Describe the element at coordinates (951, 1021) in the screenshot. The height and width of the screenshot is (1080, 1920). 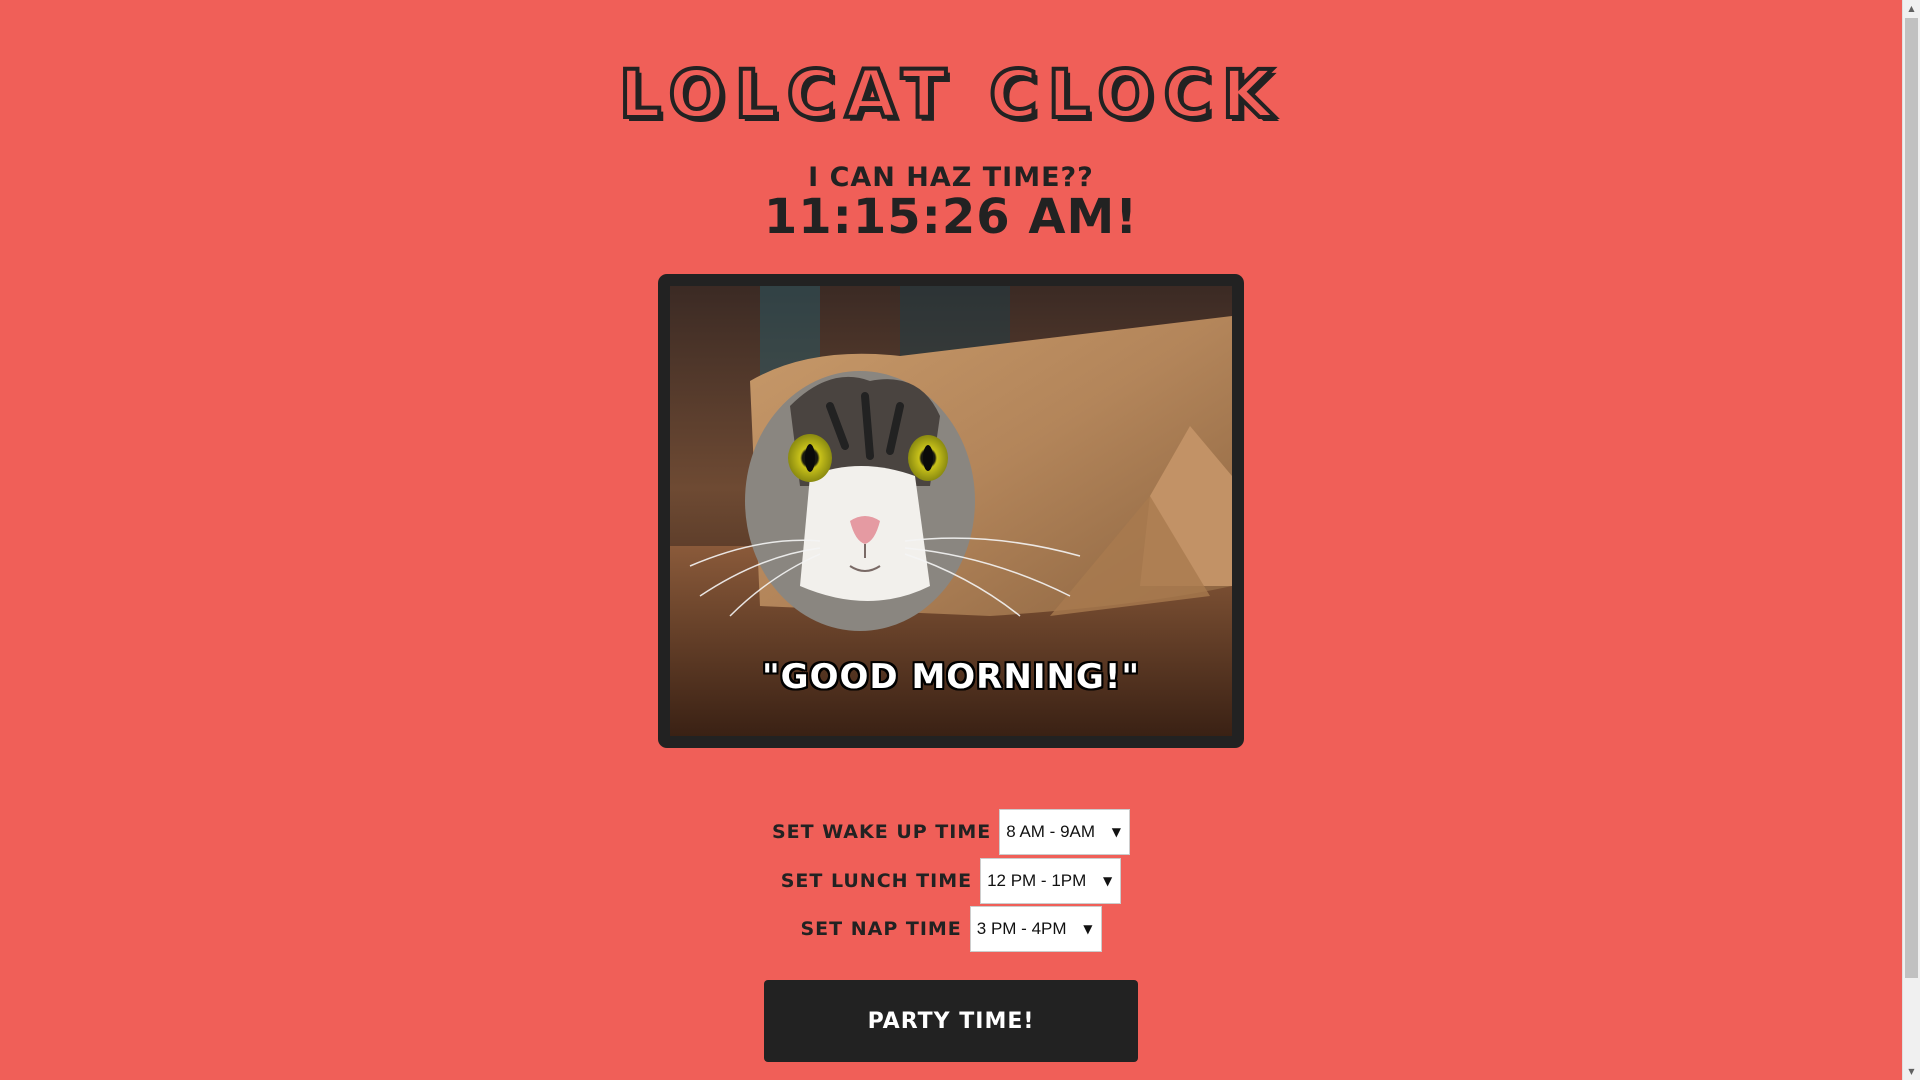
I see `party-time-button: Party Time!` at that location.